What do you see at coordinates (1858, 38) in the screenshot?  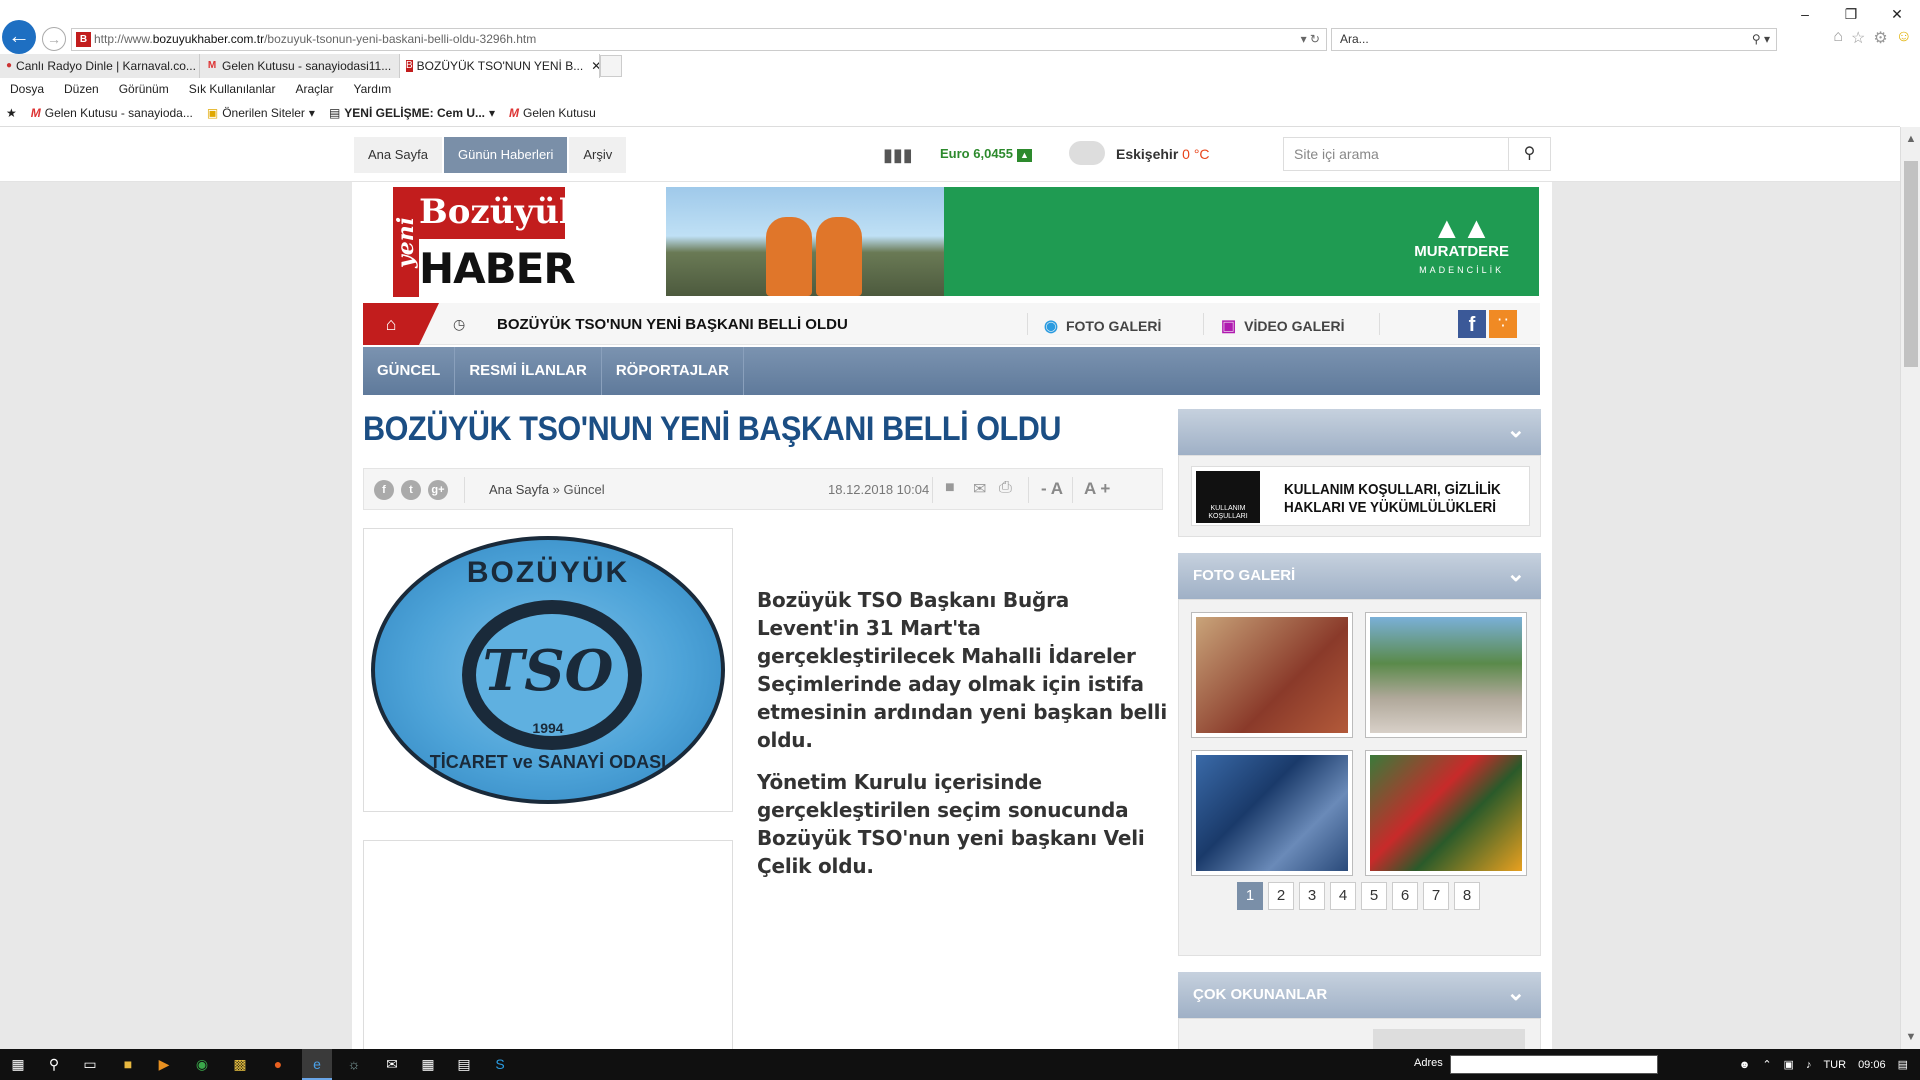 I see `favorites-star-icon: ☆` at bounding box center [1858, 38].